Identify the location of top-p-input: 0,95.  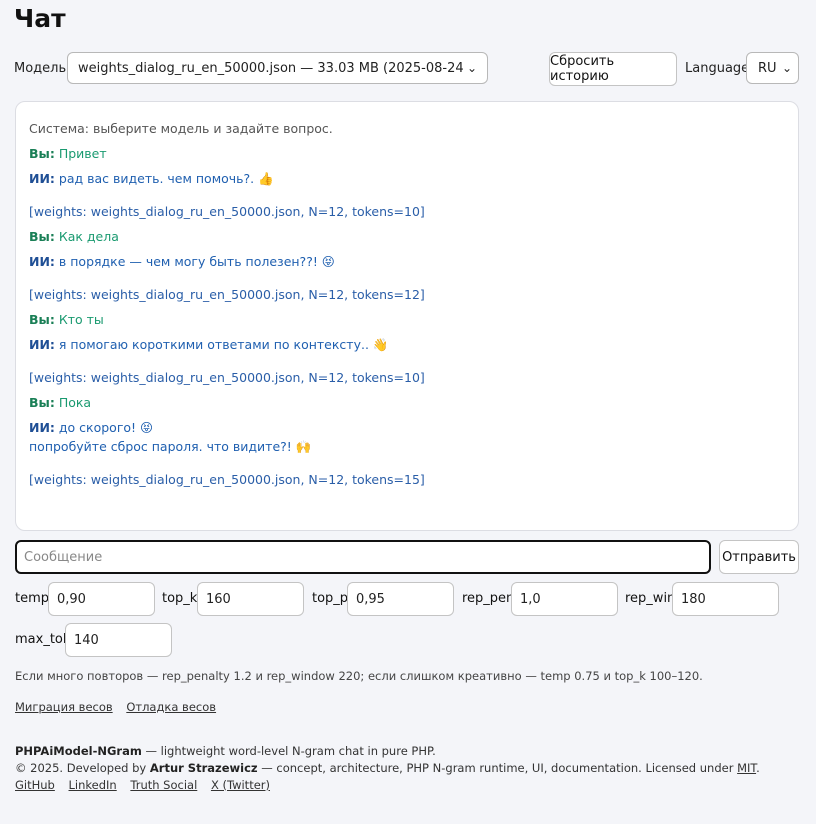
(400, 599).